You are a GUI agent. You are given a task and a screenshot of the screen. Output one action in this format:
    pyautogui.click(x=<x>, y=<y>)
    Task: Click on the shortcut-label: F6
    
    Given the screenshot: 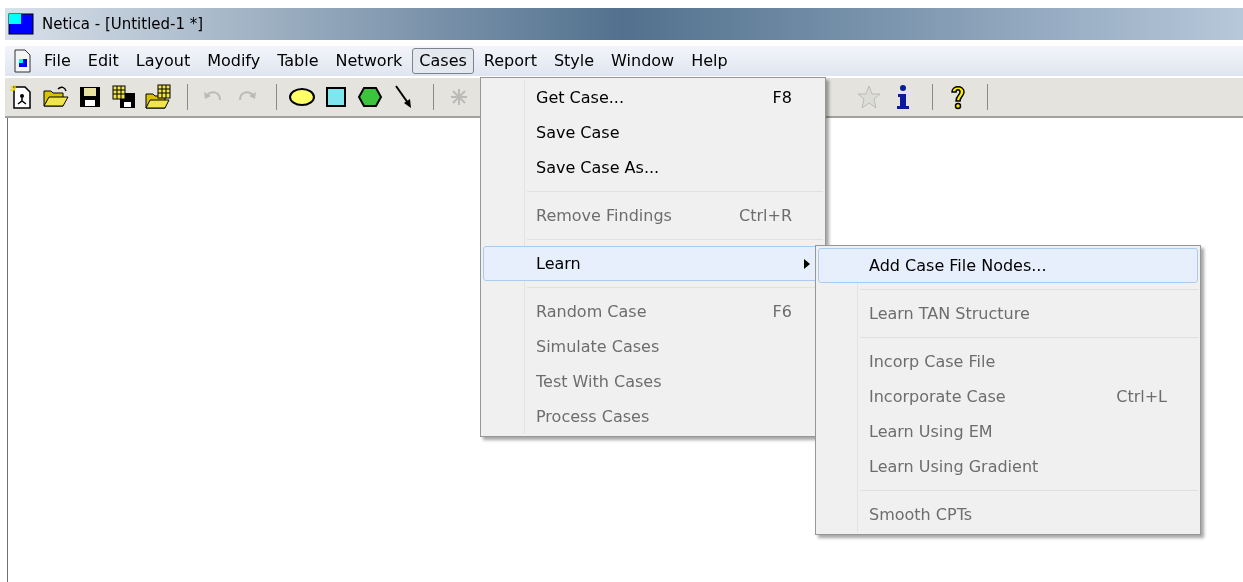 What is the action you would take?
    pyautogui.click(x=782, y=311)
    